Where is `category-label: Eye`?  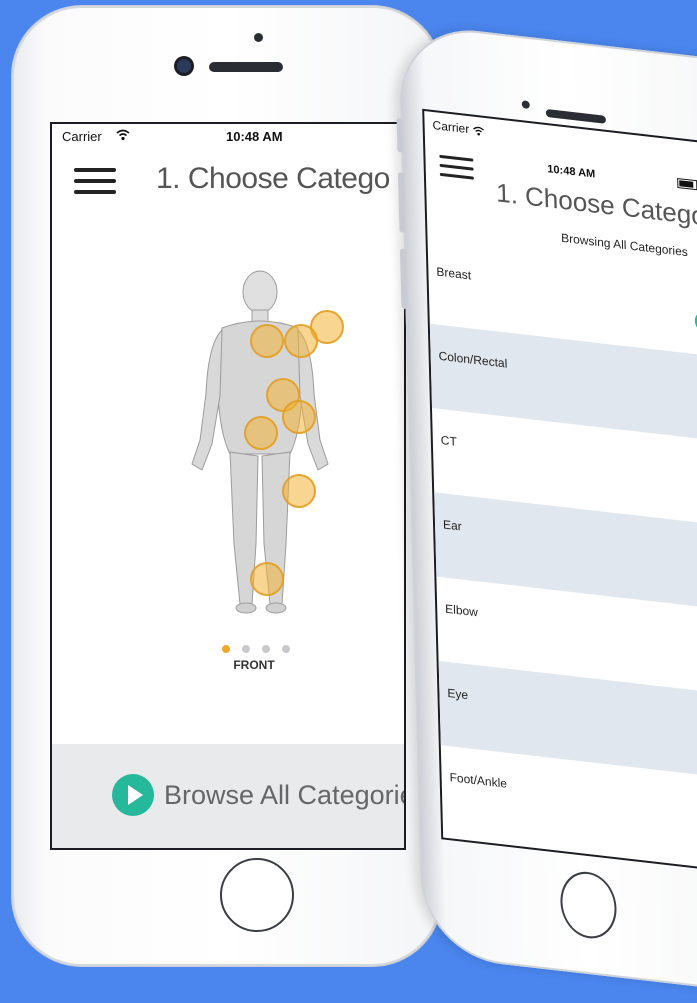
category-label: Eye is located at coordinates (457, 694).